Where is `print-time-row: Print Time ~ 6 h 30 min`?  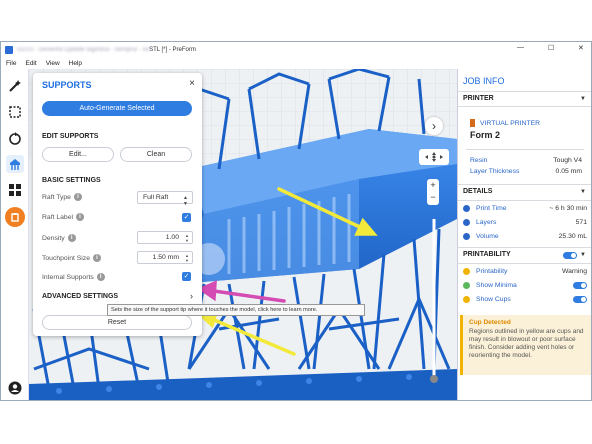 print-time-row: Print Time ~ 6 h 30 min is located at coordinates (525, 208).